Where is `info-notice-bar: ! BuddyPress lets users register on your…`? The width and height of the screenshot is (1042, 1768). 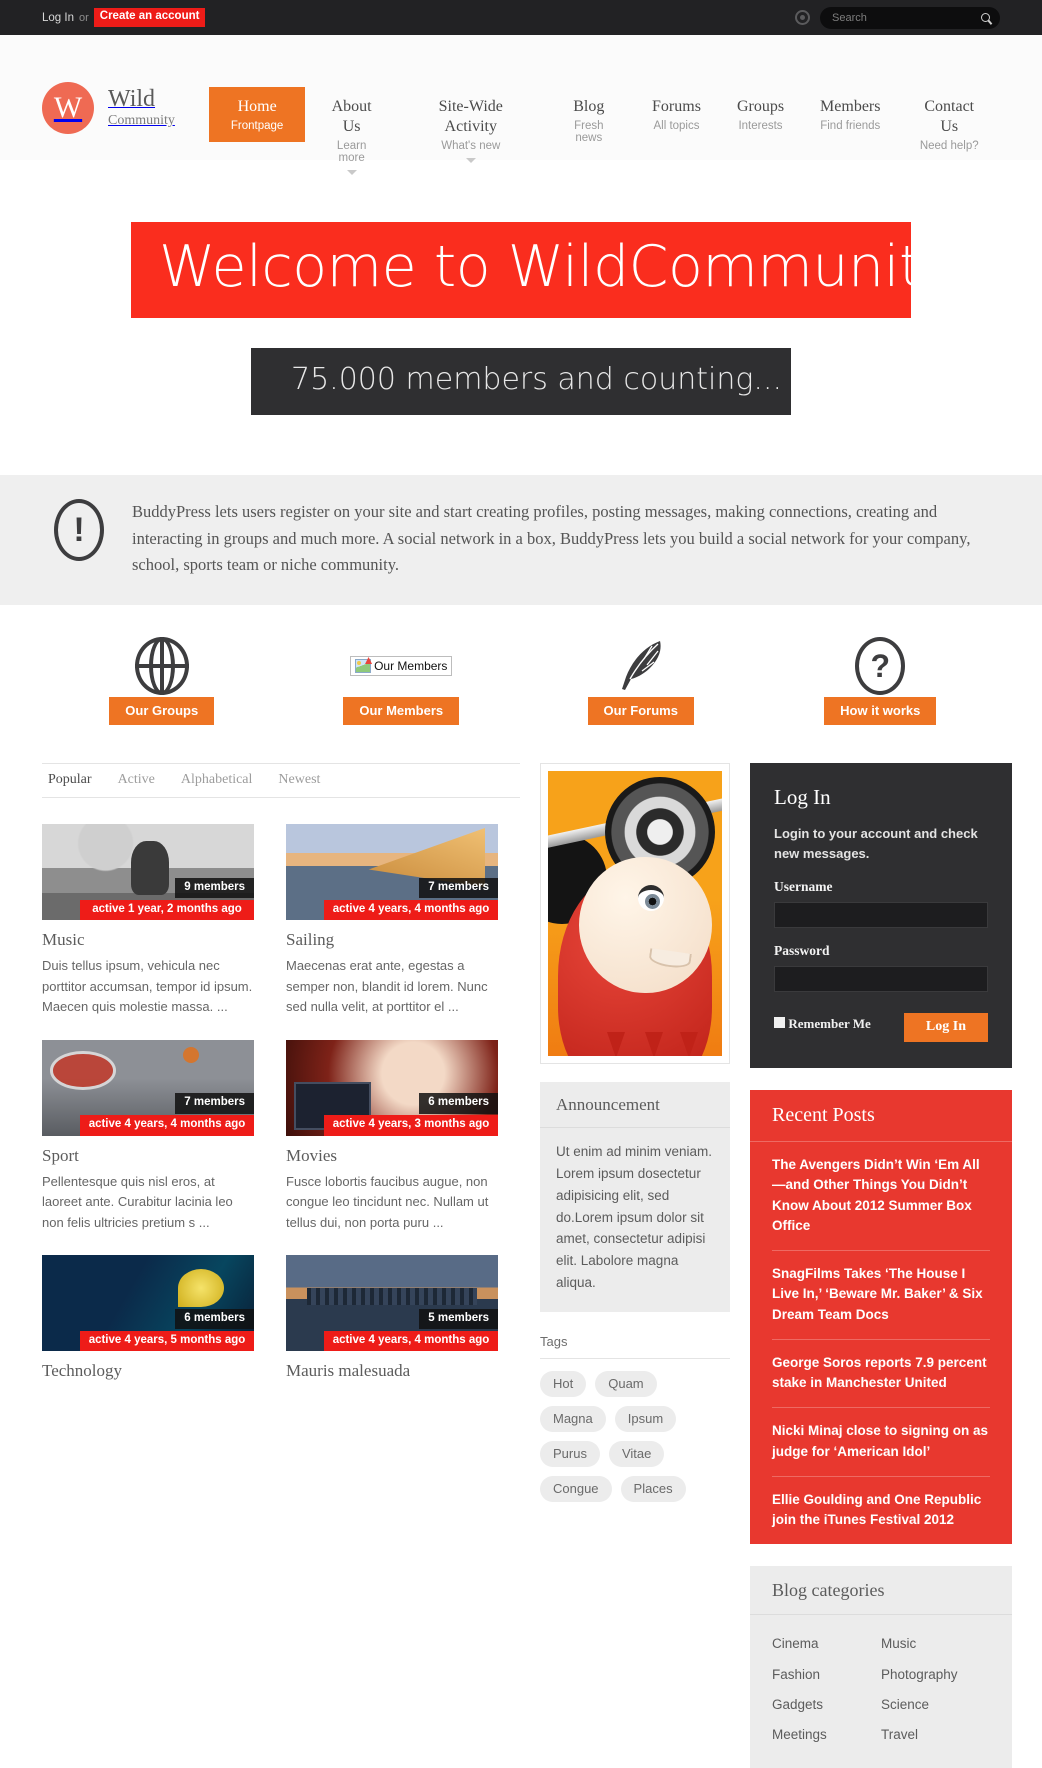 info-notice-bar: ! BuddyPress lets users register on your… is located at coordinates (521, 539).